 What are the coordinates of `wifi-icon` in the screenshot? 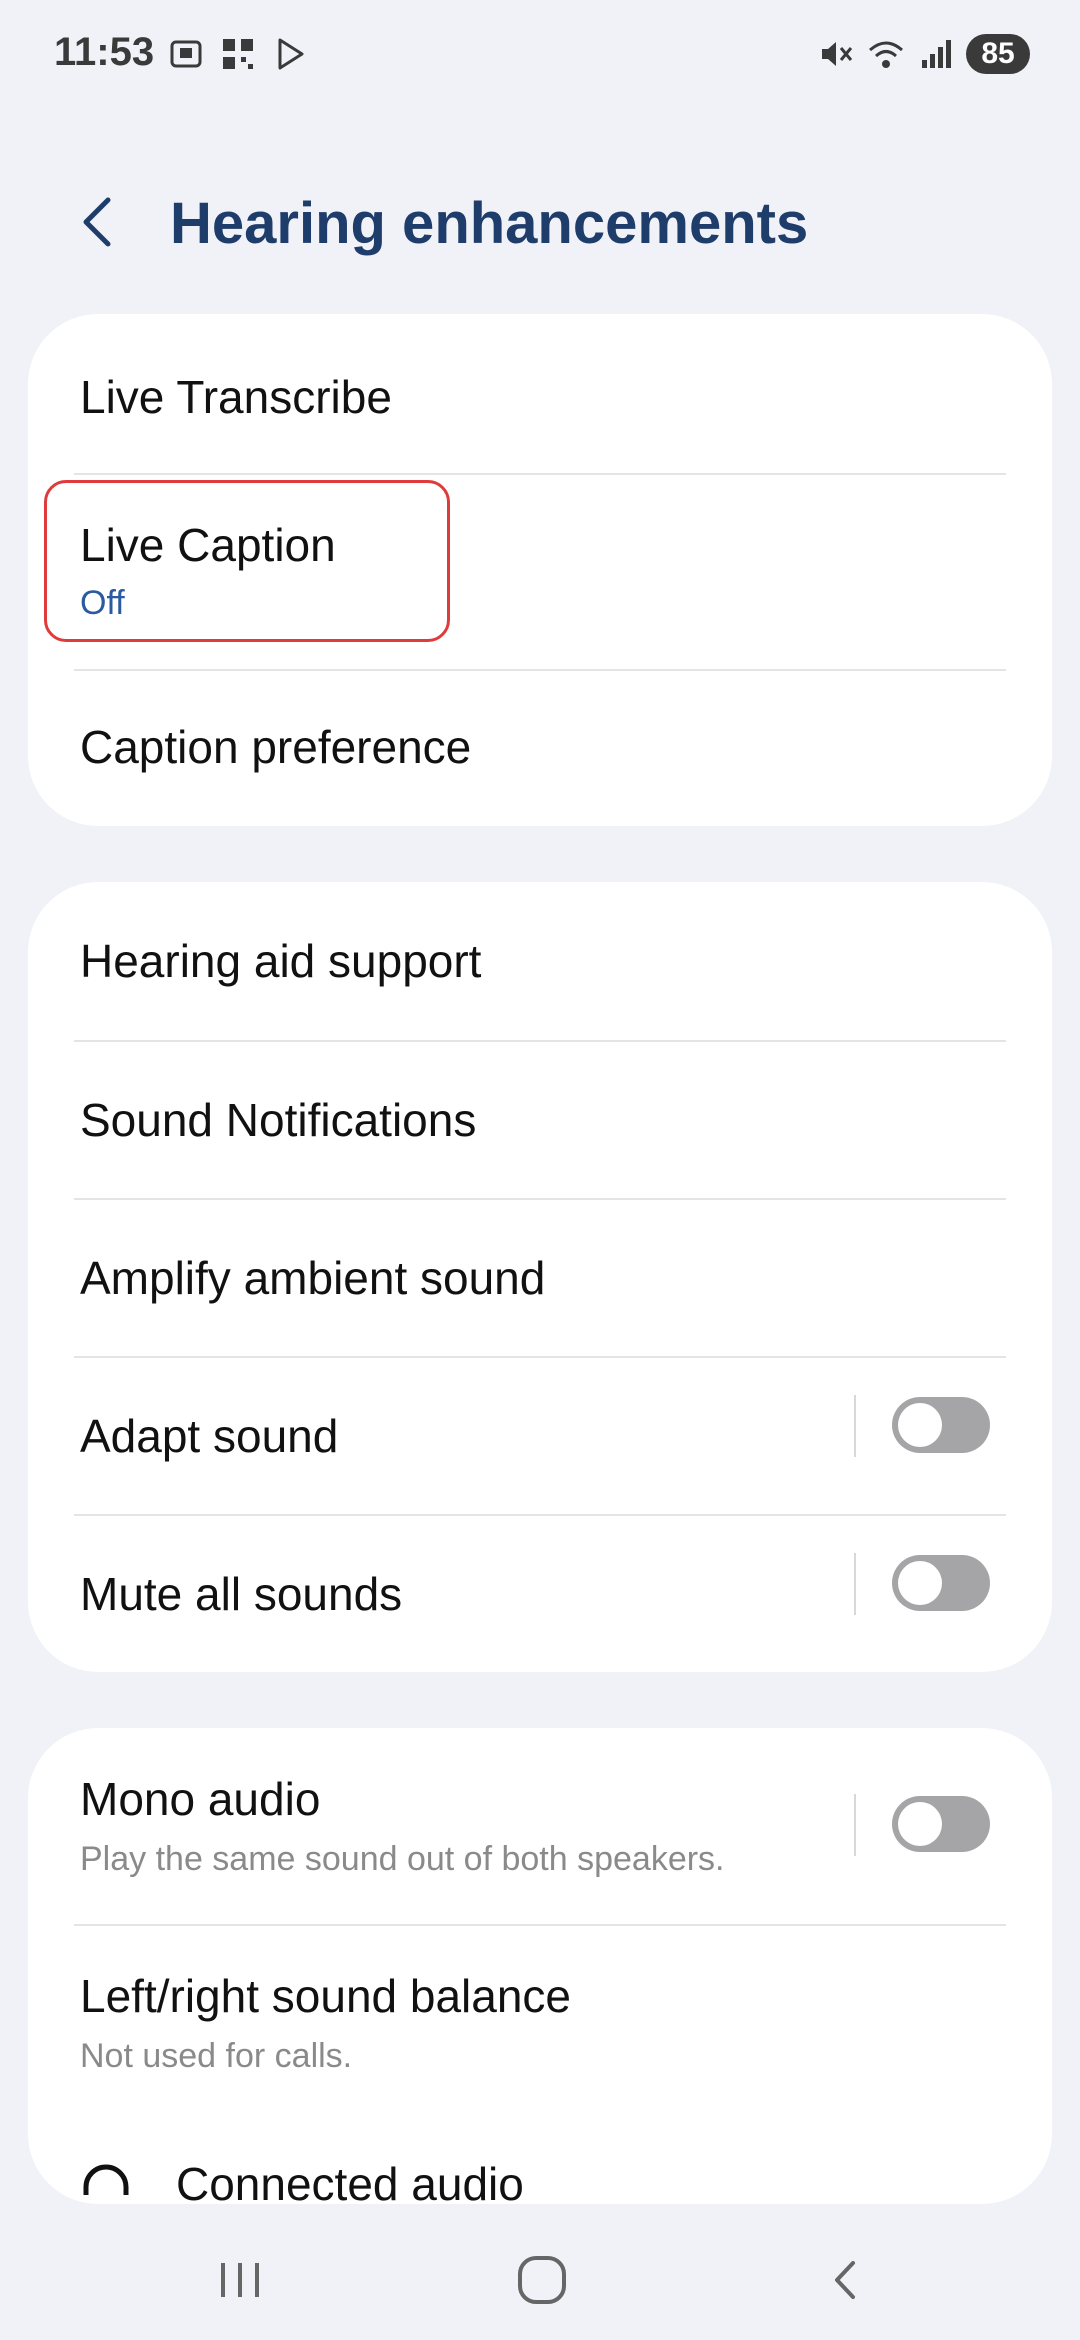 It's located at (886, 54).